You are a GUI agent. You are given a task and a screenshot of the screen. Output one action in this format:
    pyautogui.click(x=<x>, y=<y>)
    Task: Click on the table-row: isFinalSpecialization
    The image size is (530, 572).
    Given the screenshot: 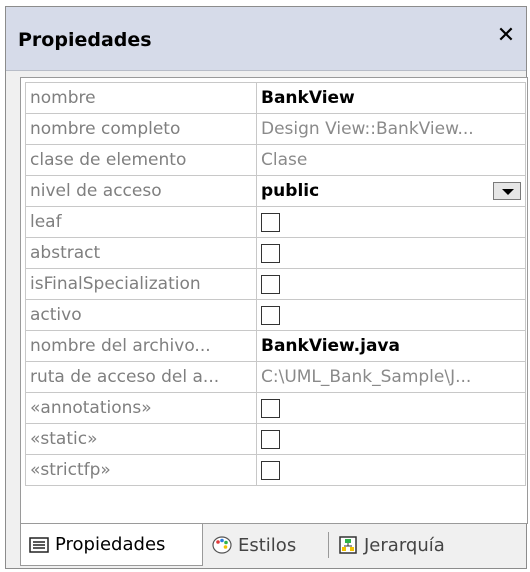 What is the action you would take?
    pyautogui.click(x=275, y=284)
    